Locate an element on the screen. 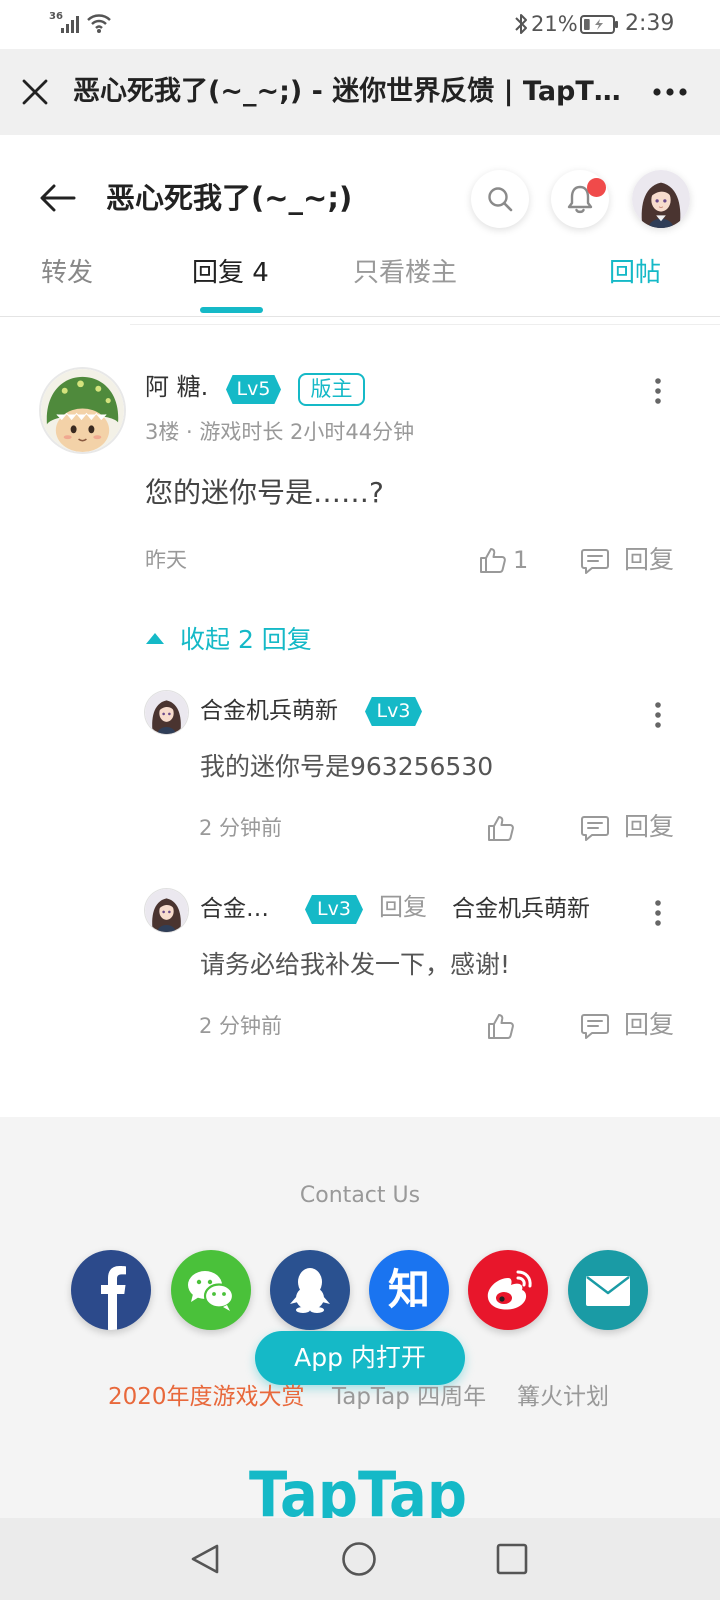  facebook-icon is located at coordinates (113, 1298).